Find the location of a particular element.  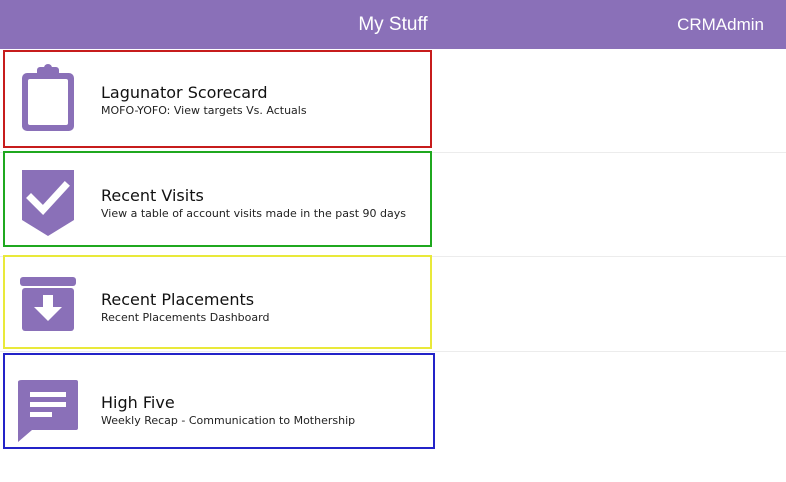

chat-bubble-icon is located at coordinates (48, 411).